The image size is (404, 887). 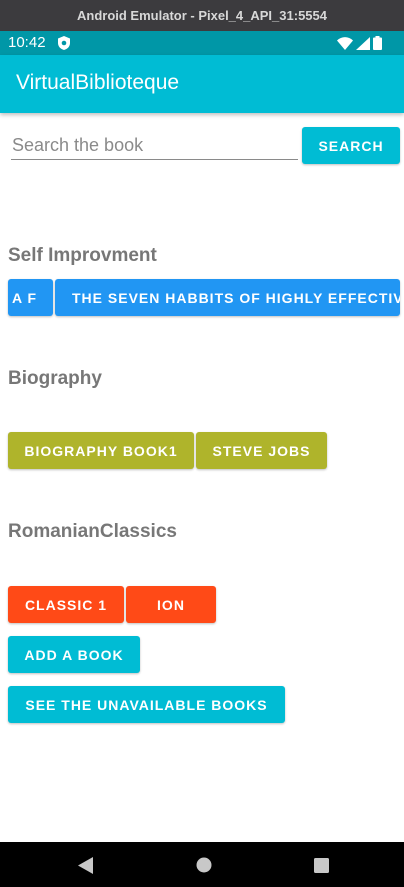 What do you see at coordinates (202, 43) in the screenshot?
I see `status-bar: 10:42` at bounding box center [202, 43].